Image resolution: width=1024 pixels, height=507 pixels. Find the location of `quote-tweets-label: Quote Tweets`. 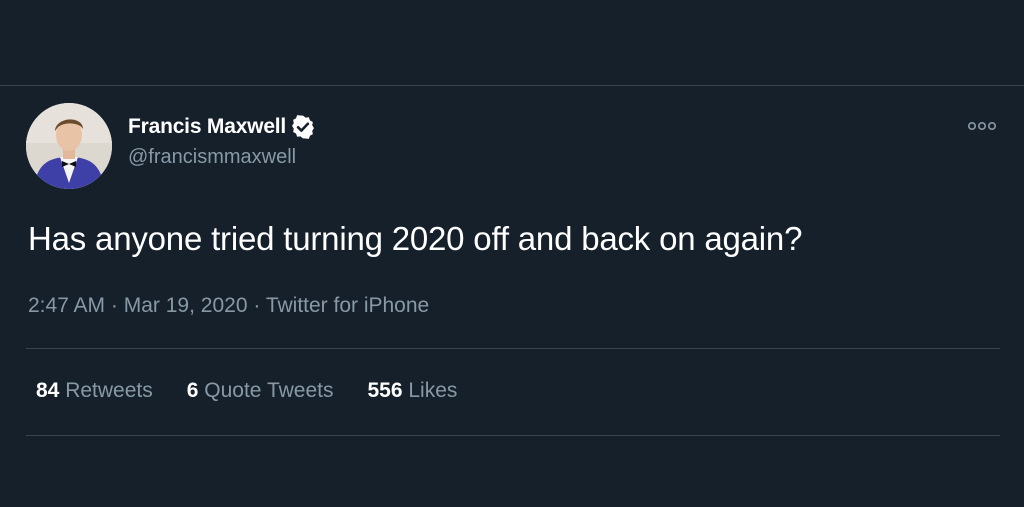

quote-tweets-label: Quote Tweets is located at coordinates (269, 390).